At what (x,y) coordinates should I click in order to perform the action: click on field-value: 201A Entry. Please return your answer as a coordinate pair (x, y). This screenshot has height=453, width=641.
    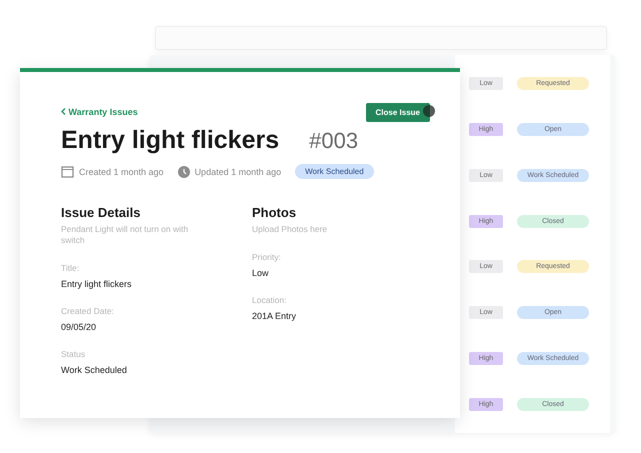
    Looking at the image, I should click on (275, 316).